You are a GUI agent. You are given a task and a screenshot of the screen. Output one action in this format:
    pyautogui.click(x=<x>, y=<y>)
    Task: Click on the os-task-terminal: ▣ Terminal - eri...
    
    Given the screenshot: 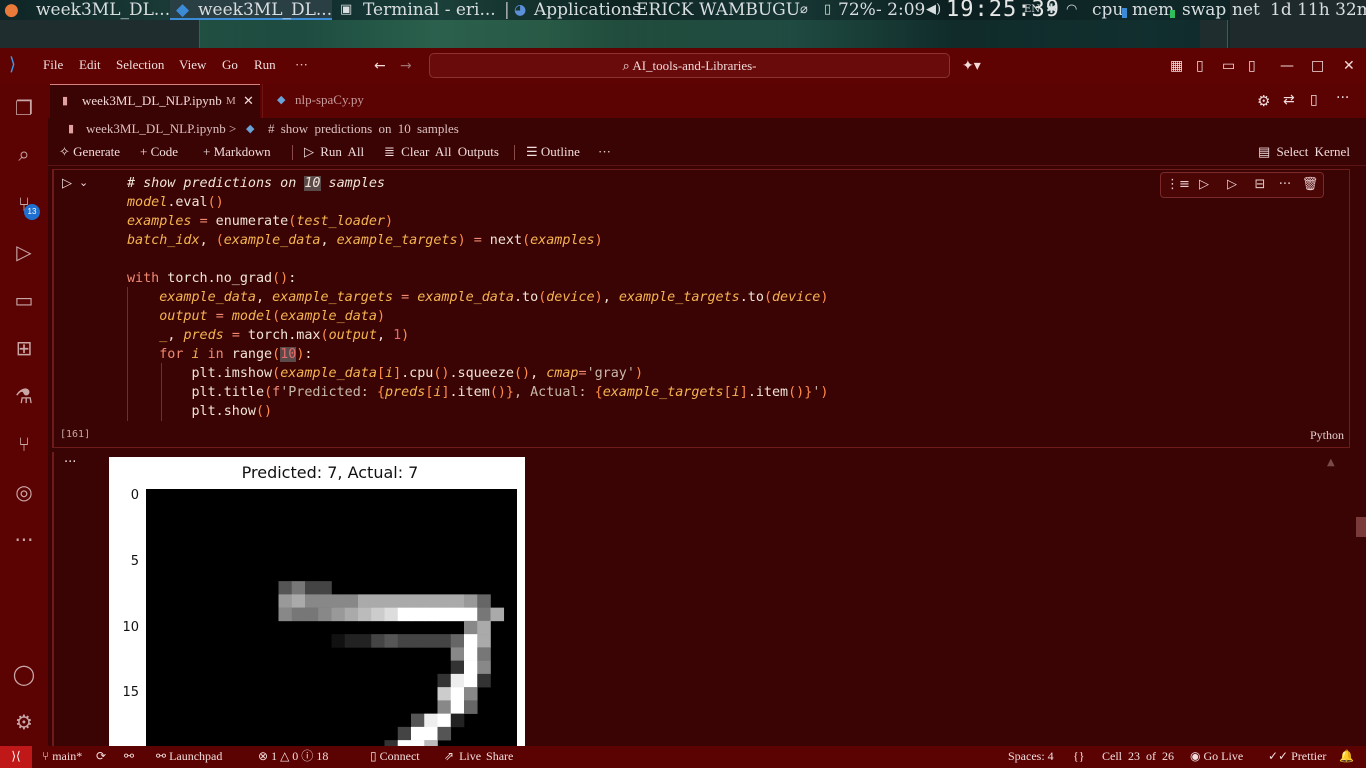 What is the action you would take?
    pyautogui.click(x=418, y=10)
    